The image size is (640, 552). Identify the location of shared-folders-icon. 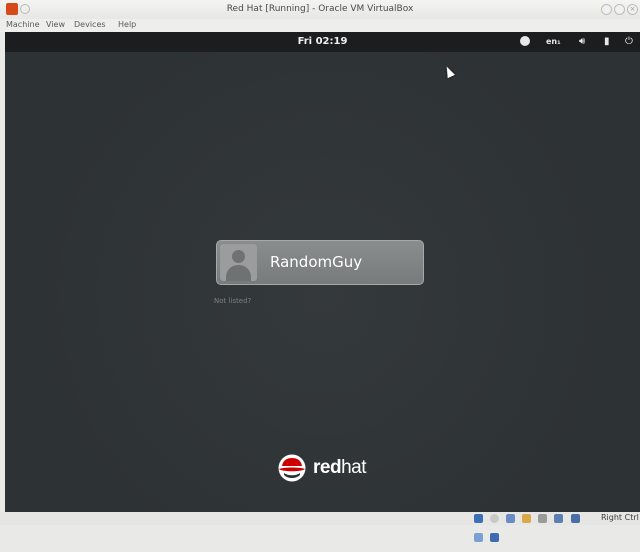
(527, 518).